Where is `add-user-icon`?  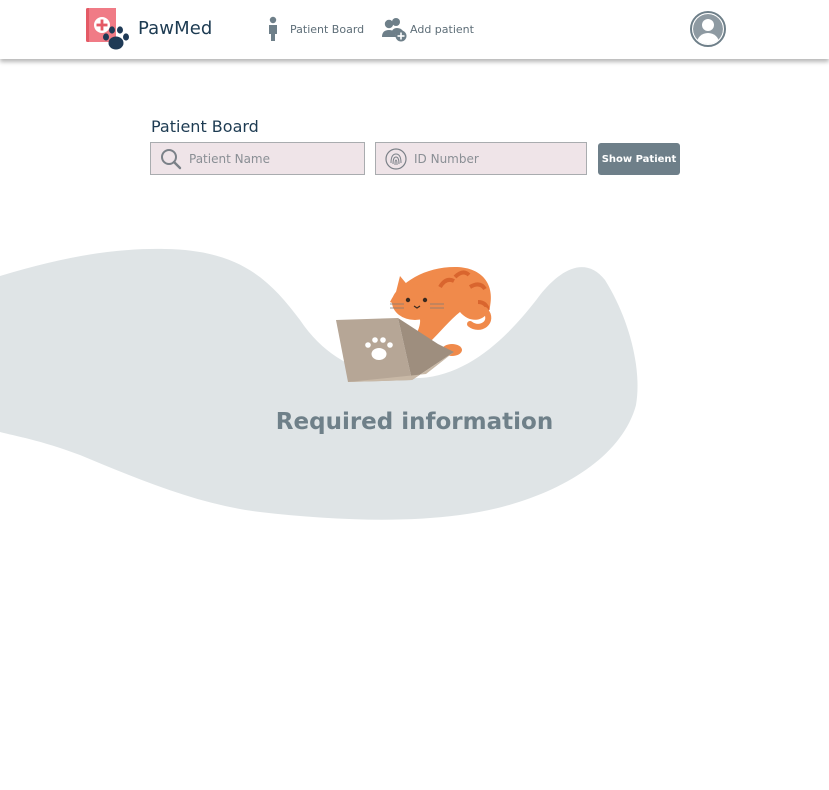 add-user-icon is located at coordinates (394, 30).